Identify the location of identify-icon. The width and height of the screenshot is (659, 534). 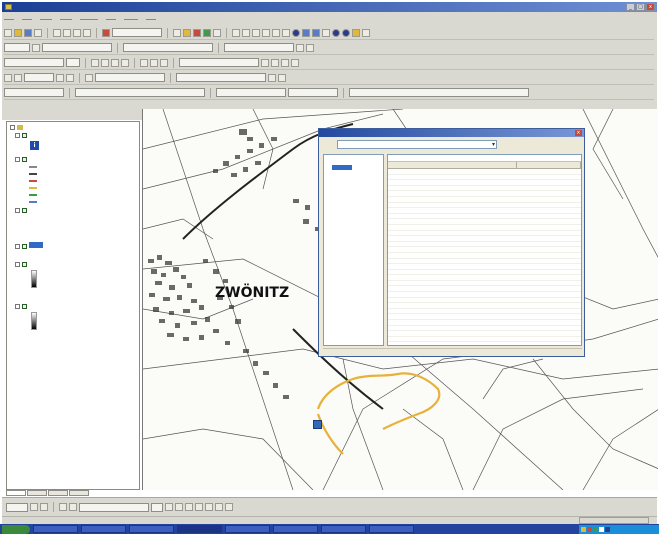
(336, 32).